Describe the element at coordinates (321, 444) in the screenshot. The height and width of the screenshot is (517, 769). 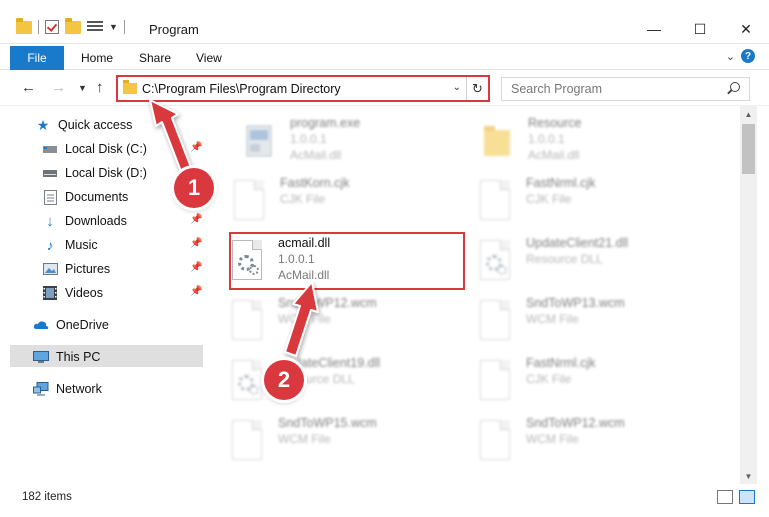
I see `list-item: SndToWP15.wcm WCM File` at that location.